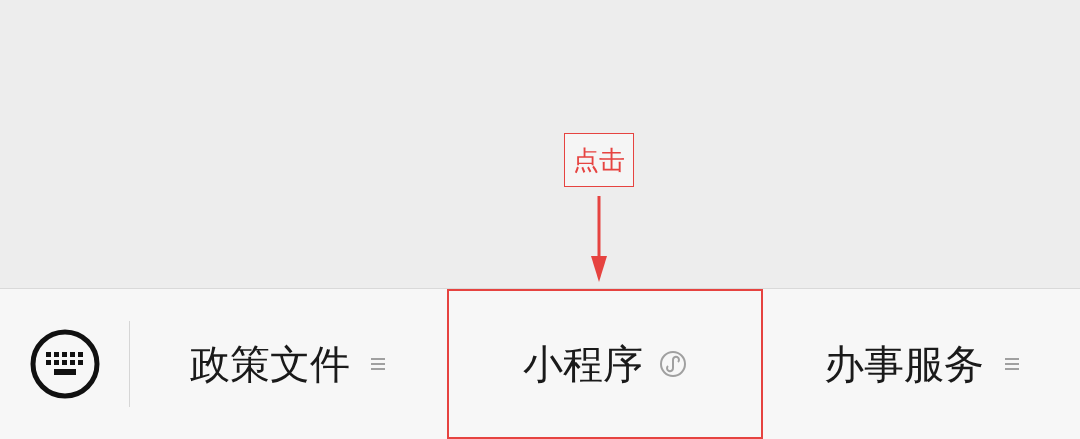 The height and width of the screenshot is (439, 1080). What do you see at coordinates (921, 364) in the screenshot?
I see `menu-item: 办事服务` at bounding box center [921, 364].